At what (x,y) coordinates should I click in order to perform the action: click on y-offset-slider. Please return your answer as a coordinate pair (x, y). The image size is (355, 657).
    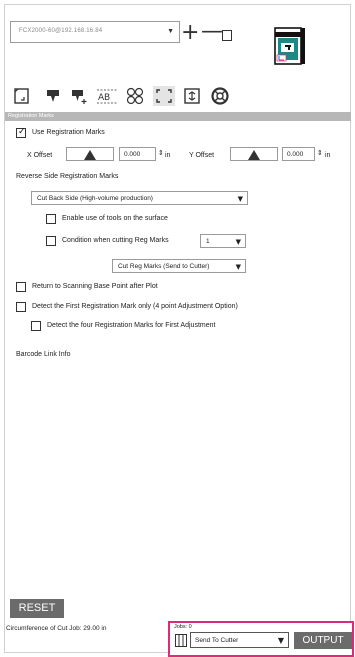
    Looking at the image, I should click on (254, 154).